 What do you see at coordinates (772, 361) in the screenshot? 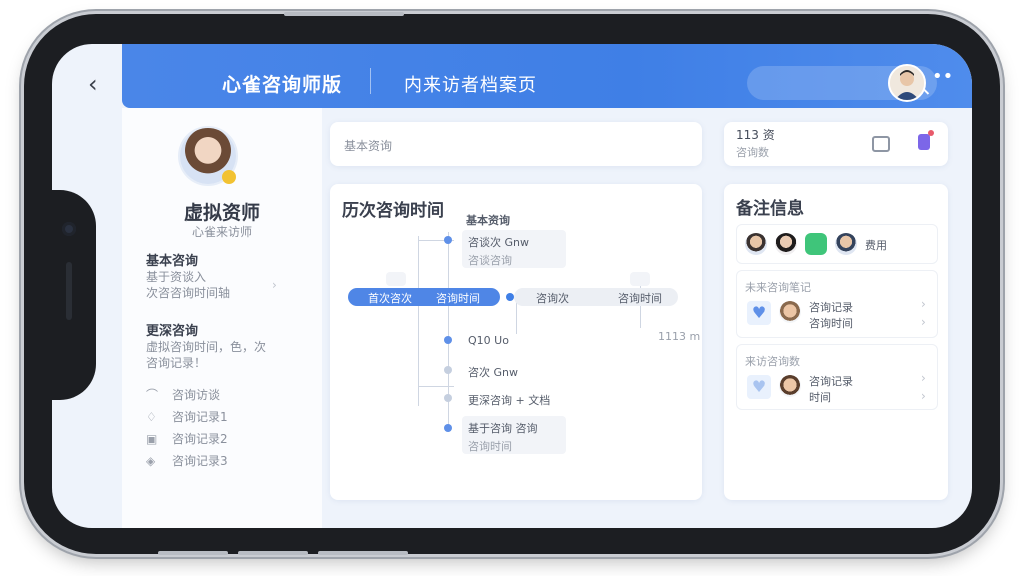
I see `note-title: 来访咨询数` at bounding box center [772, 361].